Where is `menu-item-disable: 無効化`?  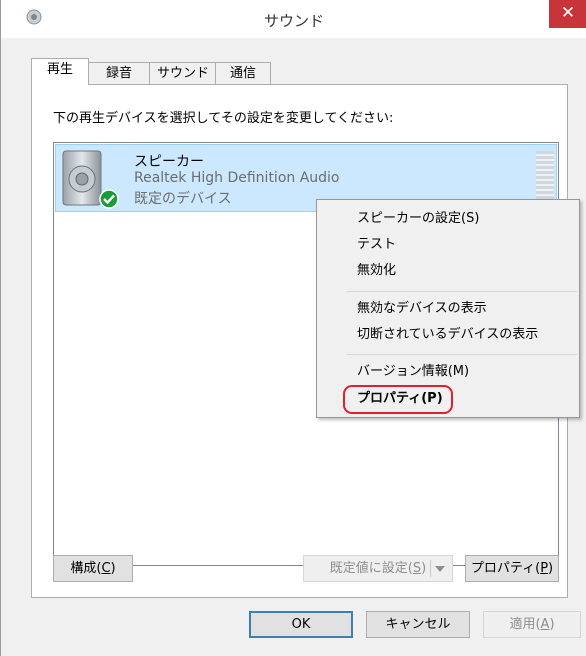 menu-item-disable: 無効化 is located at coordinates (376, 271).